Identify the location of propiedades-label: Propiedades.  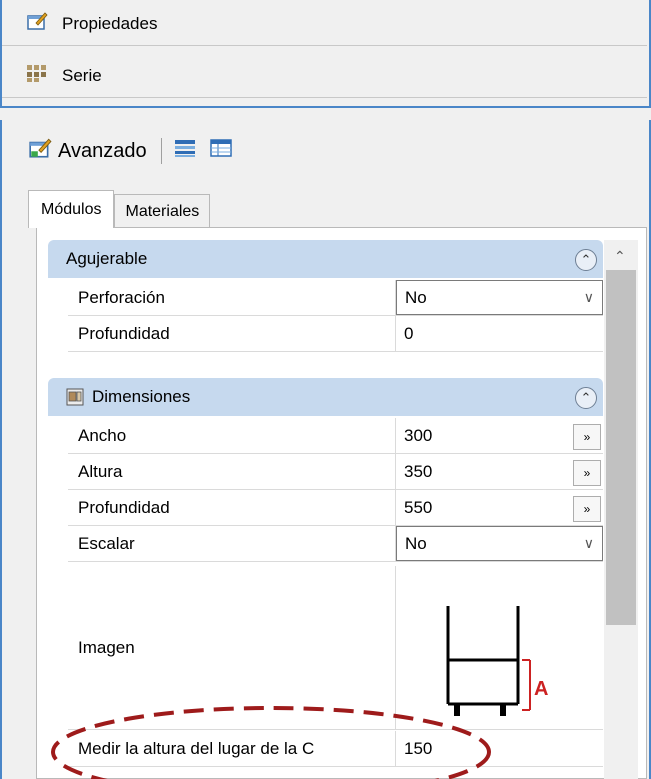
(110, 23).